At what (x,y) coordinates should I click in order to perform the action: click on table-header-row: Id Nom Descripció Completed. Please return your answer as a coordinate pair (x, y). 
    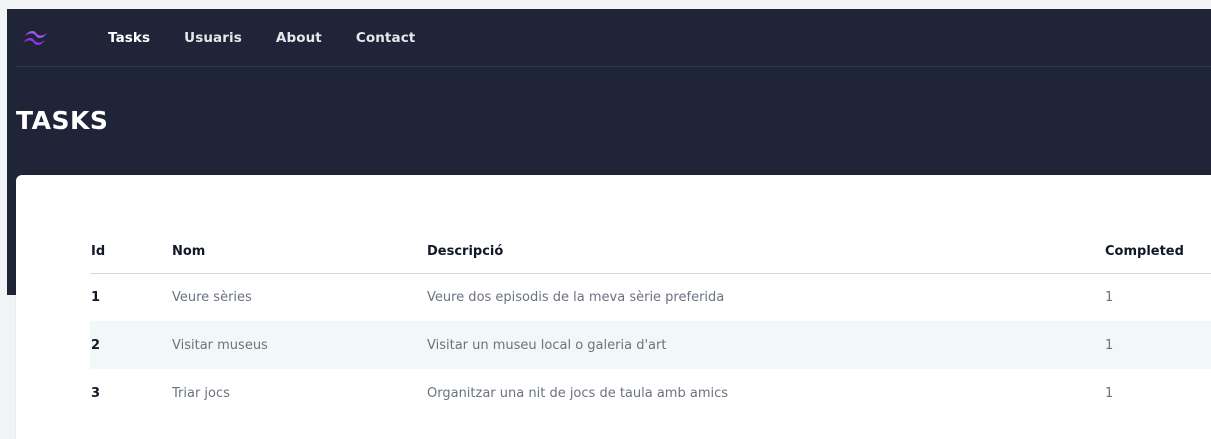
    Looking at the image, I should click on (650, 252).